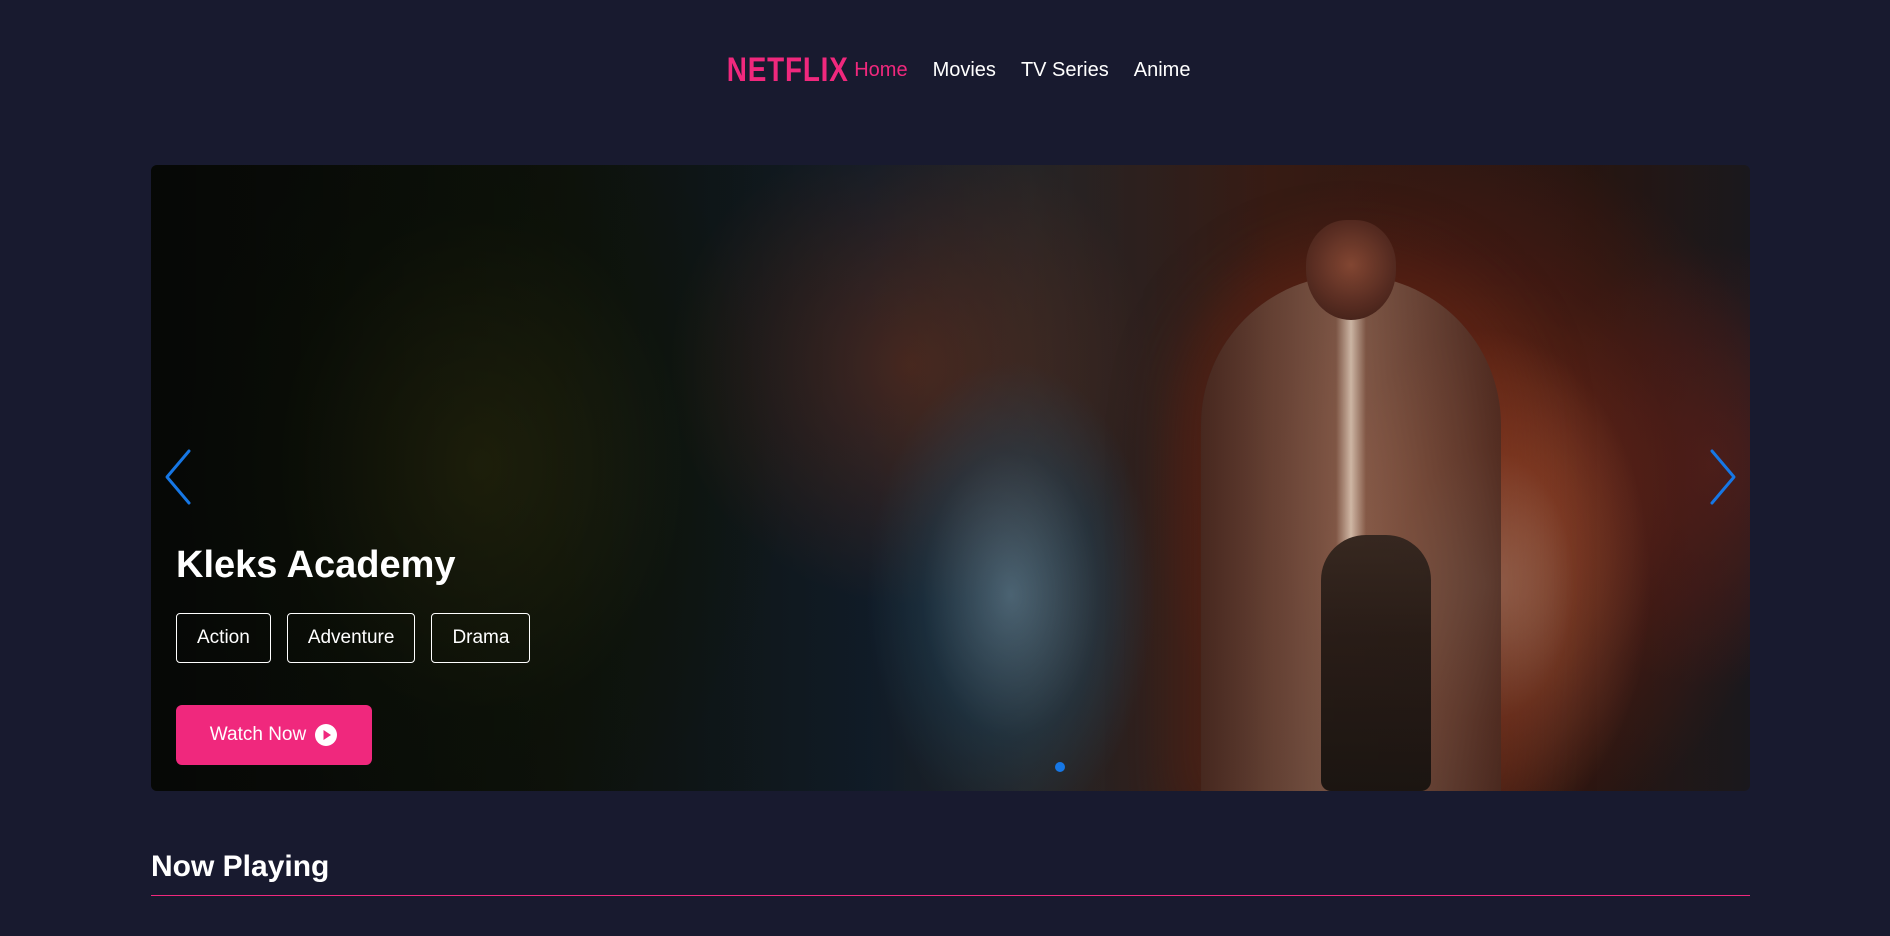 This screenshot has height=936, width=1890. Describe the element at coordinates (1065, 70) in the screenshot. I see `nav-link-tv-series: TV Series` at that location.